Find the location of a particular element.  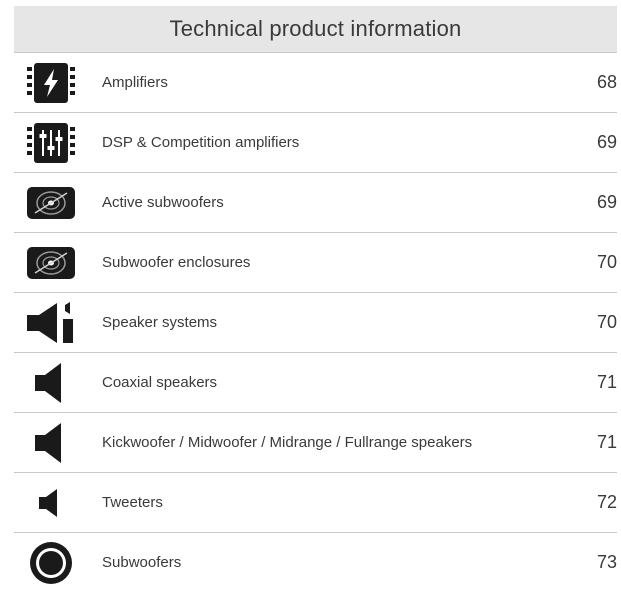

item-label: Coaxial speakers is located at coordinates (160, 382).